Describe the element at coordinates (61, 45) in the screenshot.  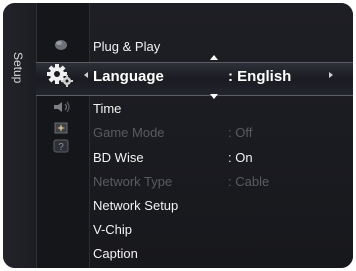
I see `picture-icon` at that location.